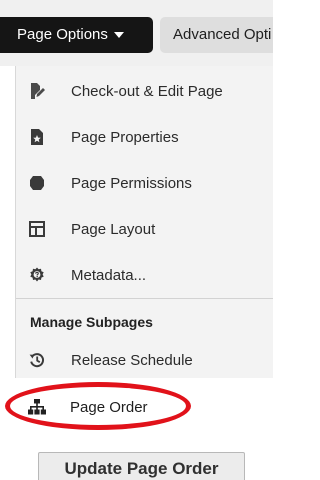 The height and width of the screenshot is (480, 320). I want to click on caret-down-icon, so click(118, 35).